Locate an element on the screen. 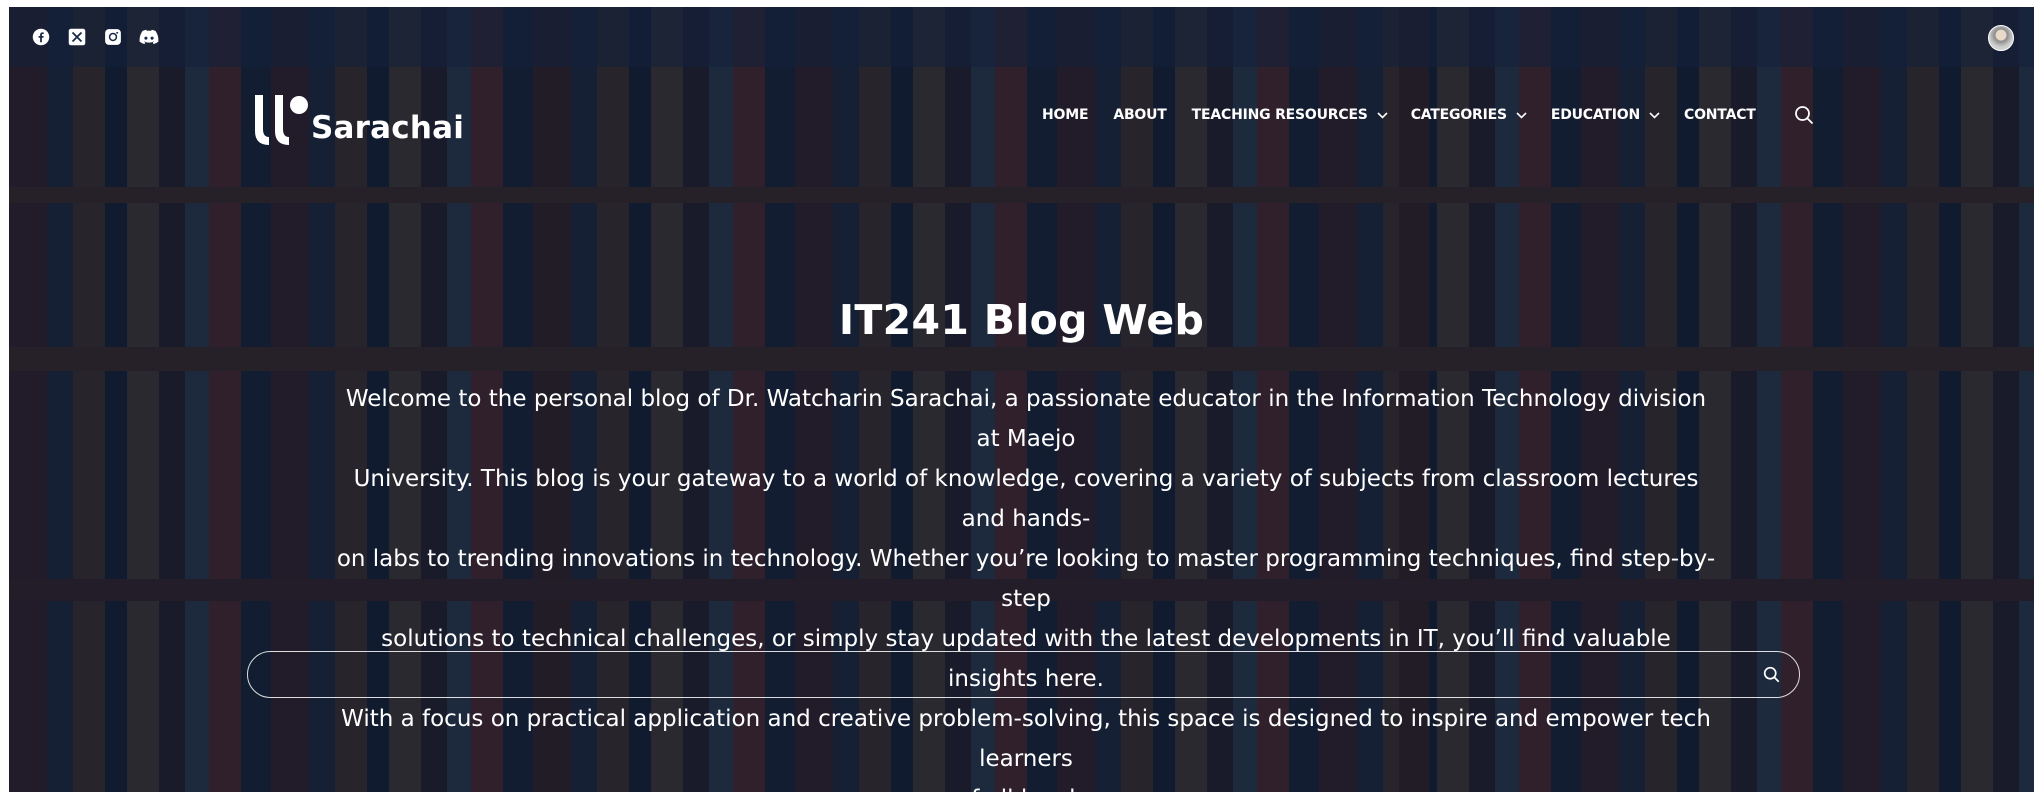 The width and height of the screenshot is (2043, 792). nav-about: ABOUT is located at coordinates (1140, 115).